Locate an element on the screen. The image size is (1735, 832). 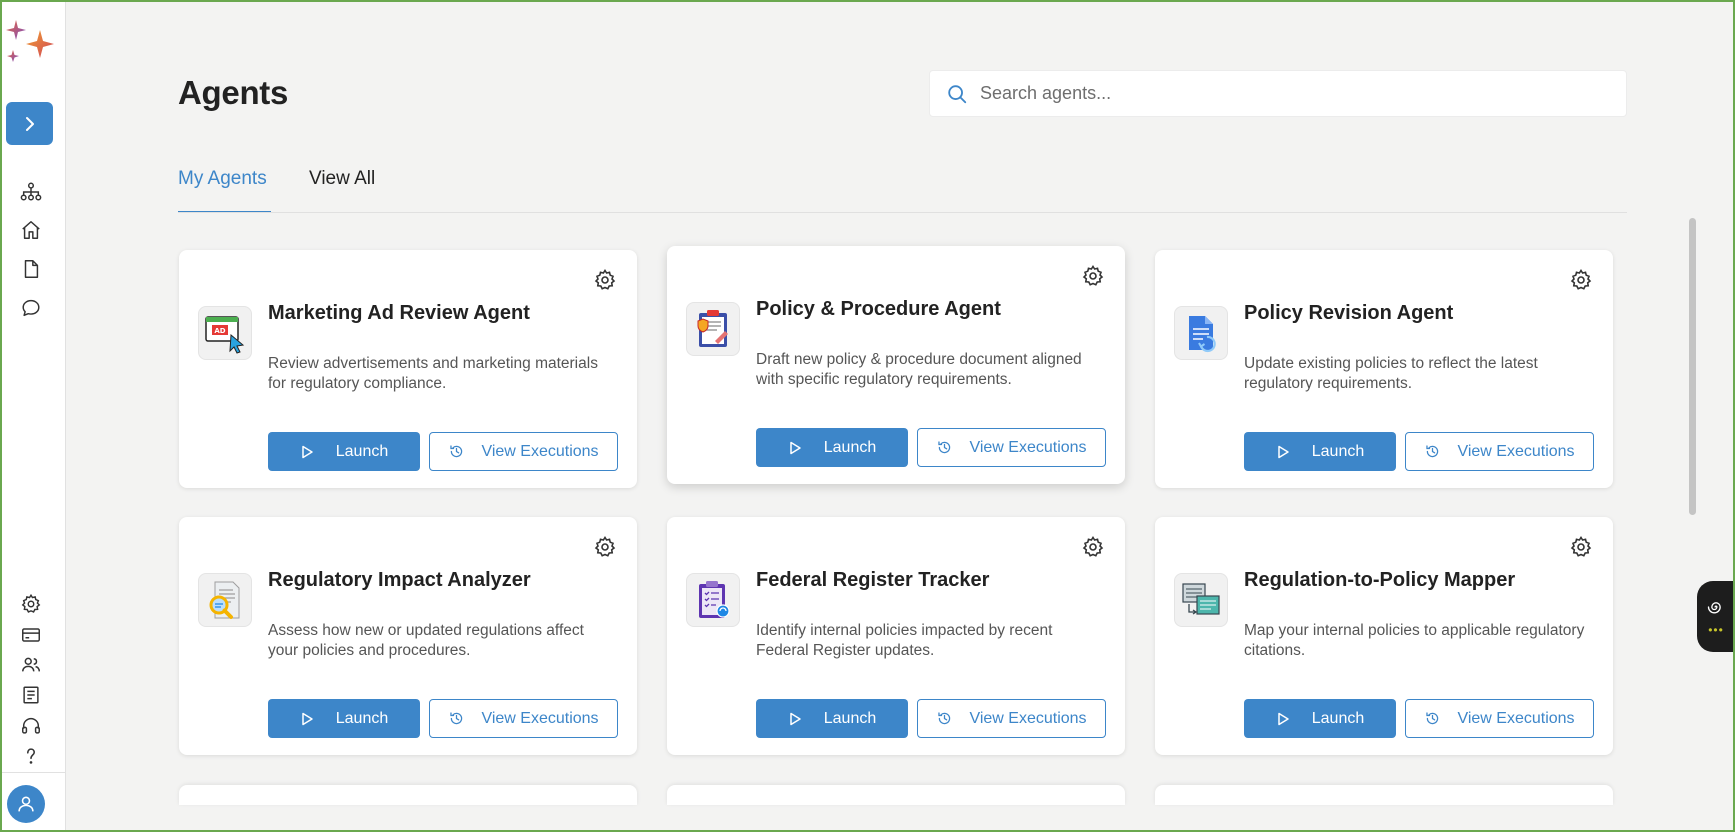
agent-title: Regulation-to-Policy Mapper is located at coordinates (1380, 580).